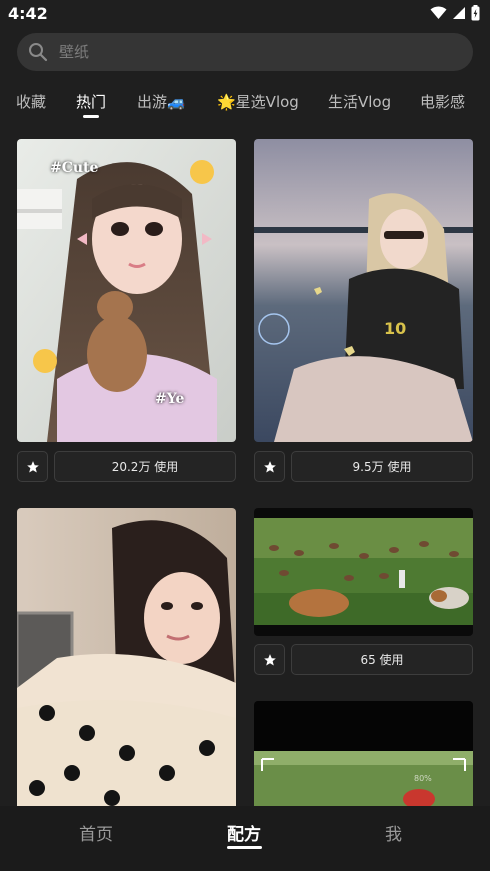 The width and height of the screenshot is (490, 871). I want to click on use-template-button: 9.5万 使用, so click(382, 466).